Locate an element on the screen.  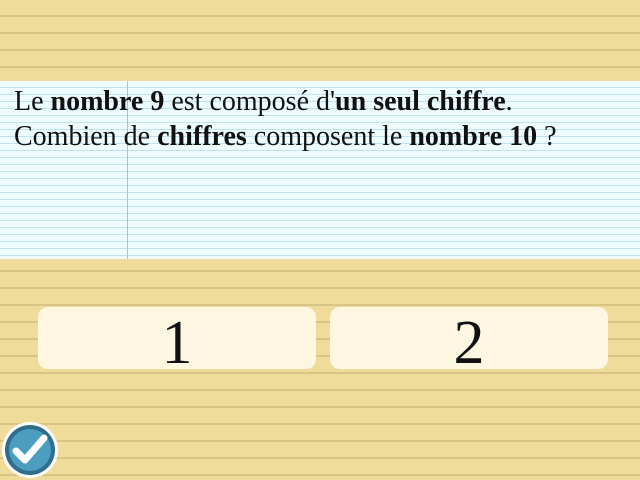
question-segment-bold: nombre 10 is located at coordinates (473, 136).